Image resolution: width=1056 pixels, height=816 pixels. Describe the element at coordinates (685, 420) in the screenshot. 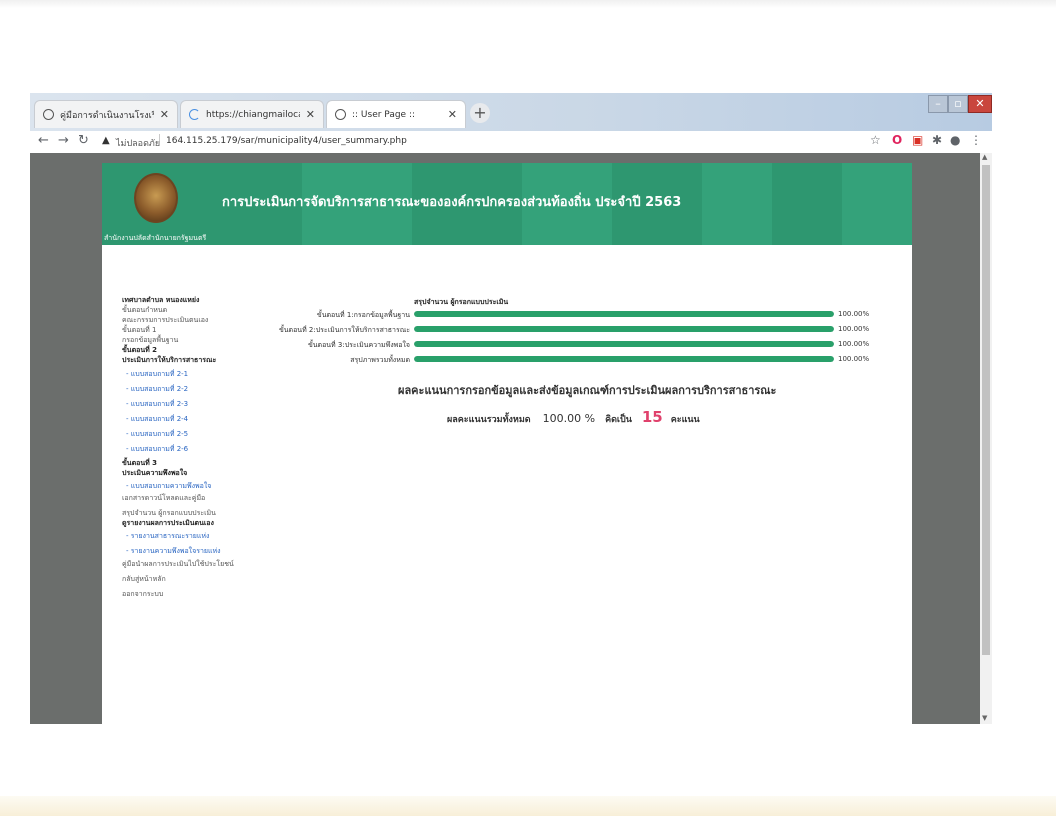

I see `score-unit: คะแนน` at that location.